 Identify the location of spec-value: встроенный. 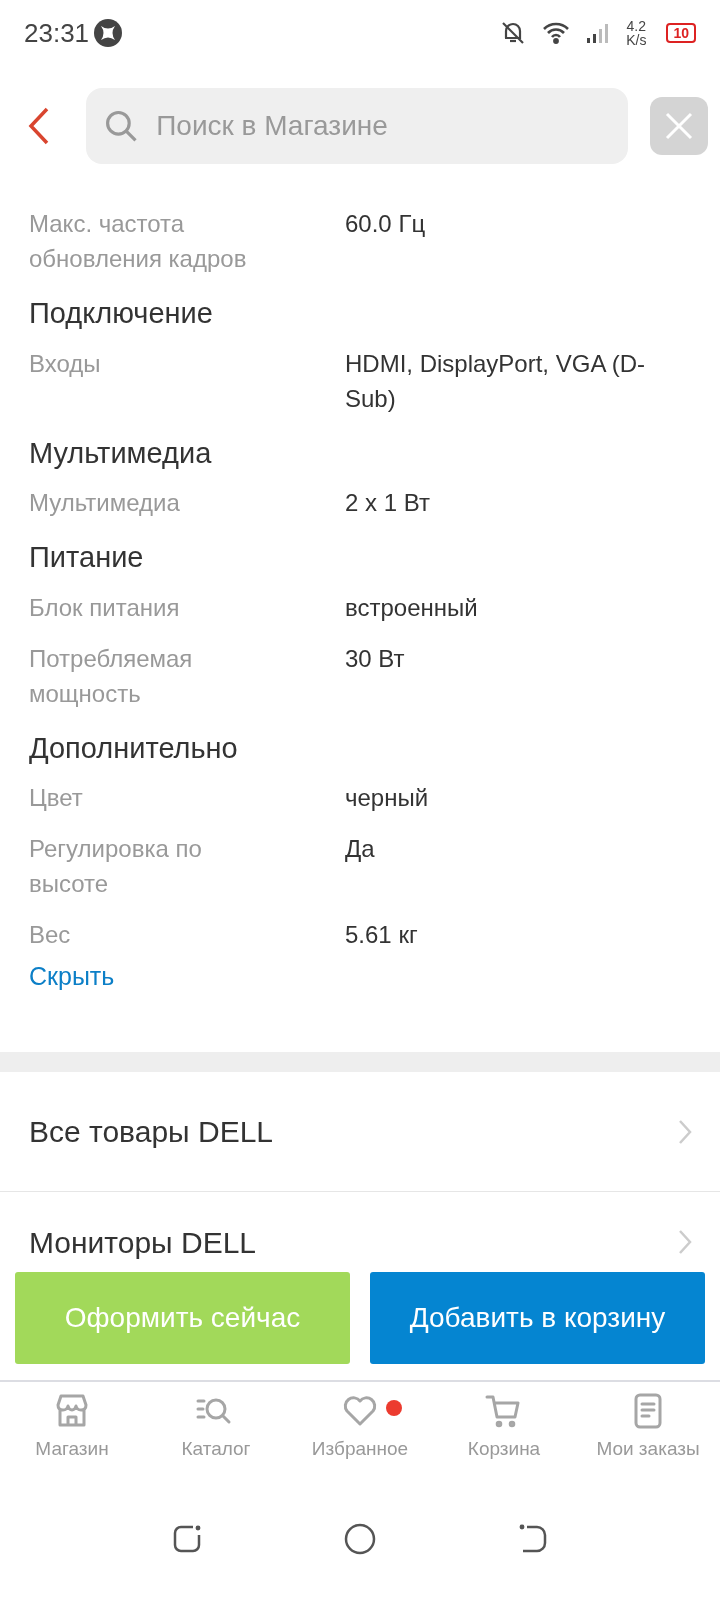
(412, 607).